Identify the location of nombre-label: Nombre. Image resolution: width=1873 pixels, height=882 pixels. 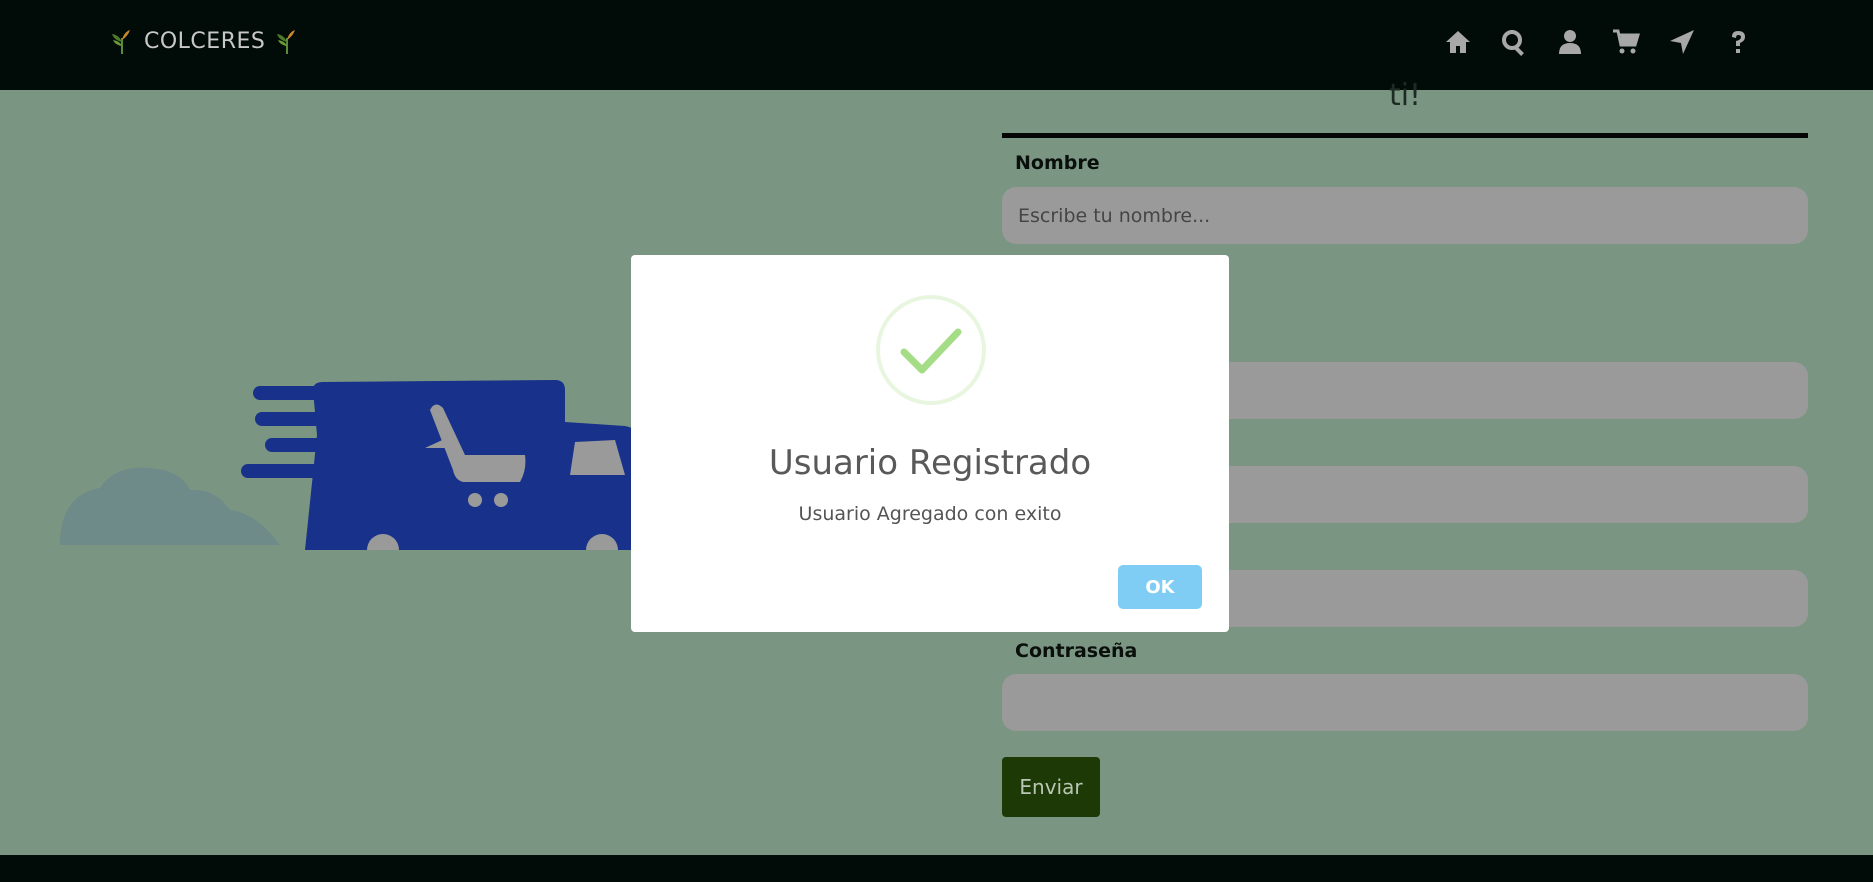
(1057, 163).